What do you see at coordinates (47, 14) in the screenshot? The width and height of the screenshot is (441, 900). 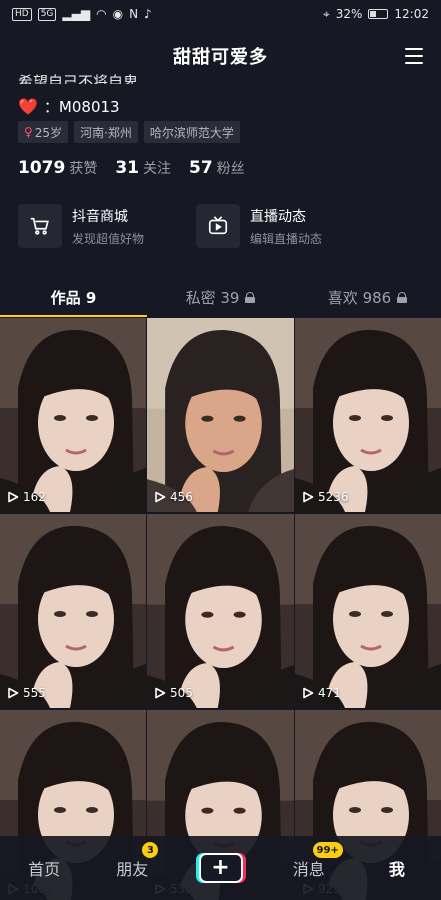 I see `network-indicator: 5G` at bounding box center [47, 14].